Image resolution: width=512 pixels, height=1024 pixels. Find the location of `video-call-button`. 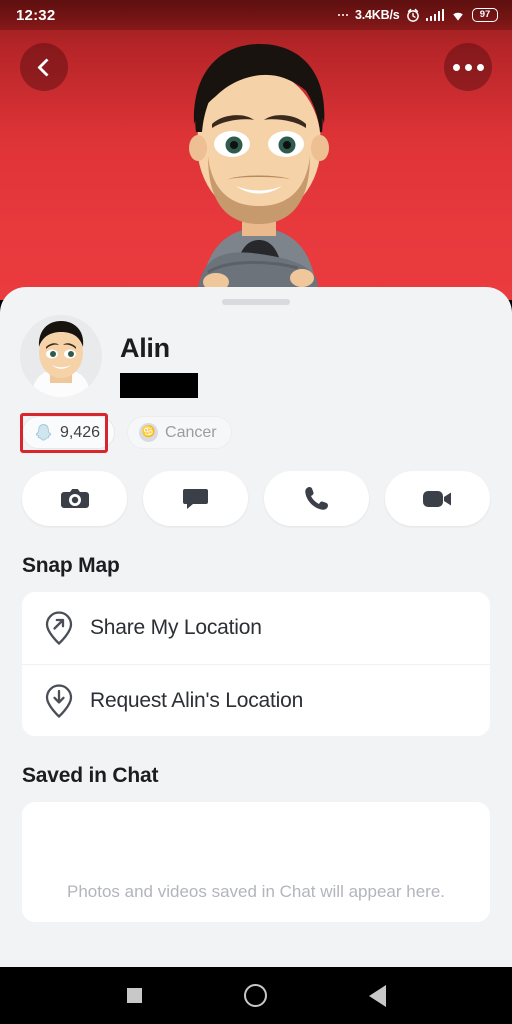

video-call-button is located at coordinates (437, 498).